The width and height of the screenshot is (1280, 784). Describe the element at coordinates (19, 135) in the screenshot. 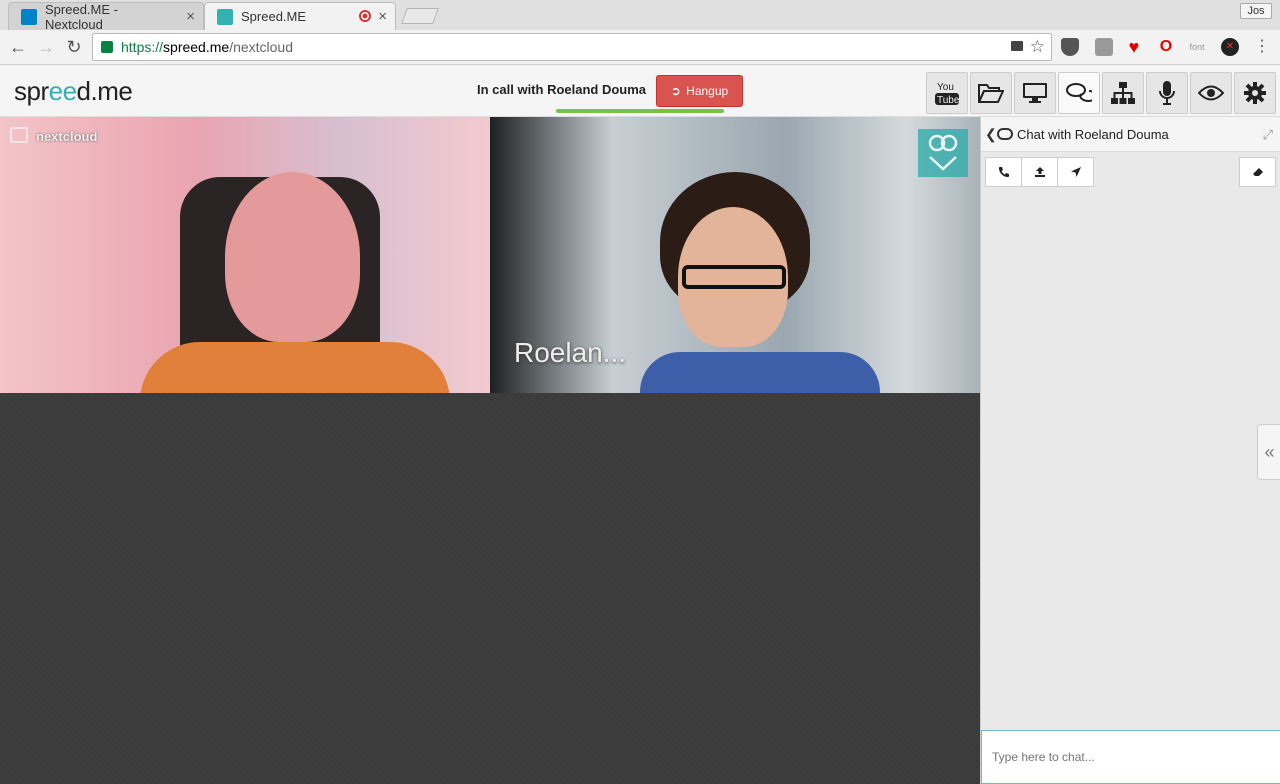

I see `edit-icon` at that location.